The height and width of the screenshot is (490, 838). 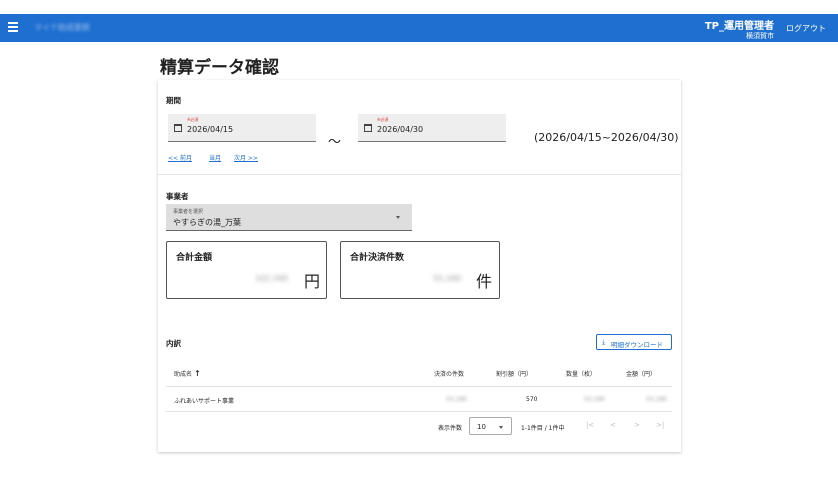 What do you see at coordinates (187, 373) in the screenshot?
I see `column-header-name: 助成名 ↑` at bounding box center [187, 373].